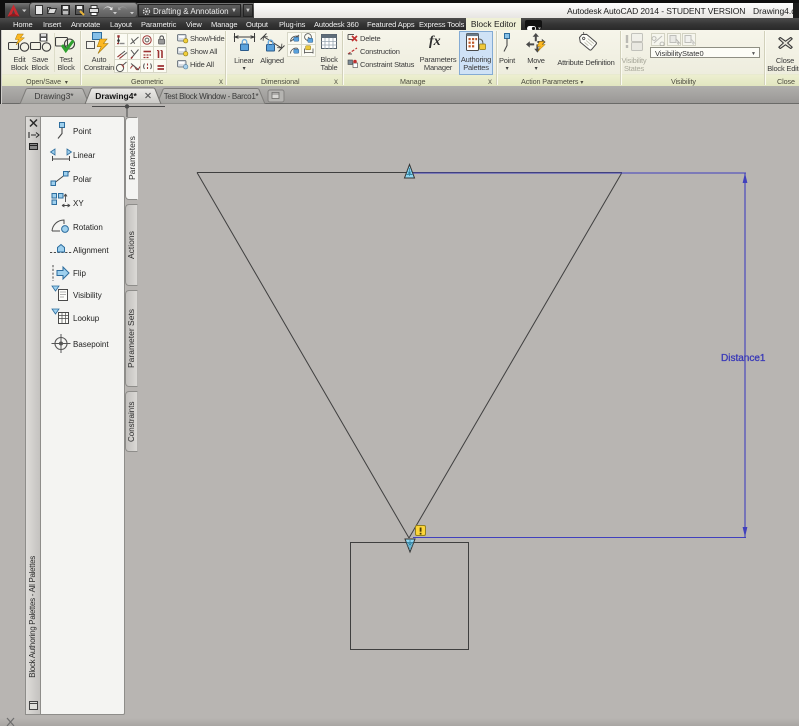 The height and width of the screenshot is (726, 799). What do you see at coordinates (54, 96) in the screenshot?
I see `svg-text: Drawing3*` at bounding box center [54, 96].